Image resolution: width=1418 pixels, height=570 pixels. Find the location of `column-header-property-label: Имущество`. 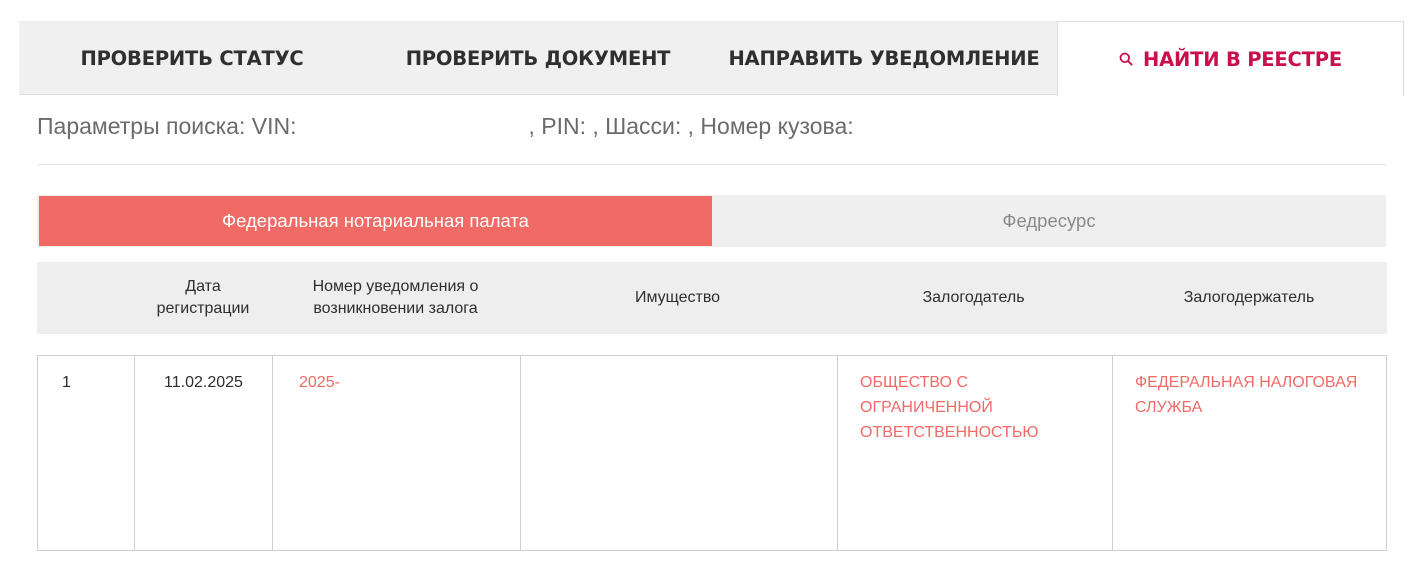

column-header-property-label: Имущество is located at coordinates (677, 297).